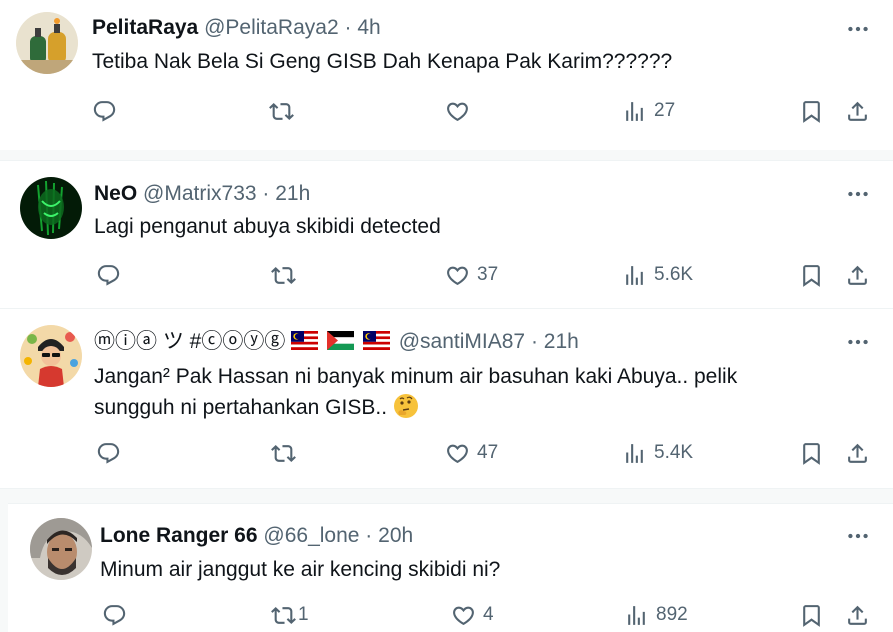 This screenshot has height=632, width=893. Describe the element at coordinates (303, 614) in the screenshot. I see `retweet-count: 1` at that location.